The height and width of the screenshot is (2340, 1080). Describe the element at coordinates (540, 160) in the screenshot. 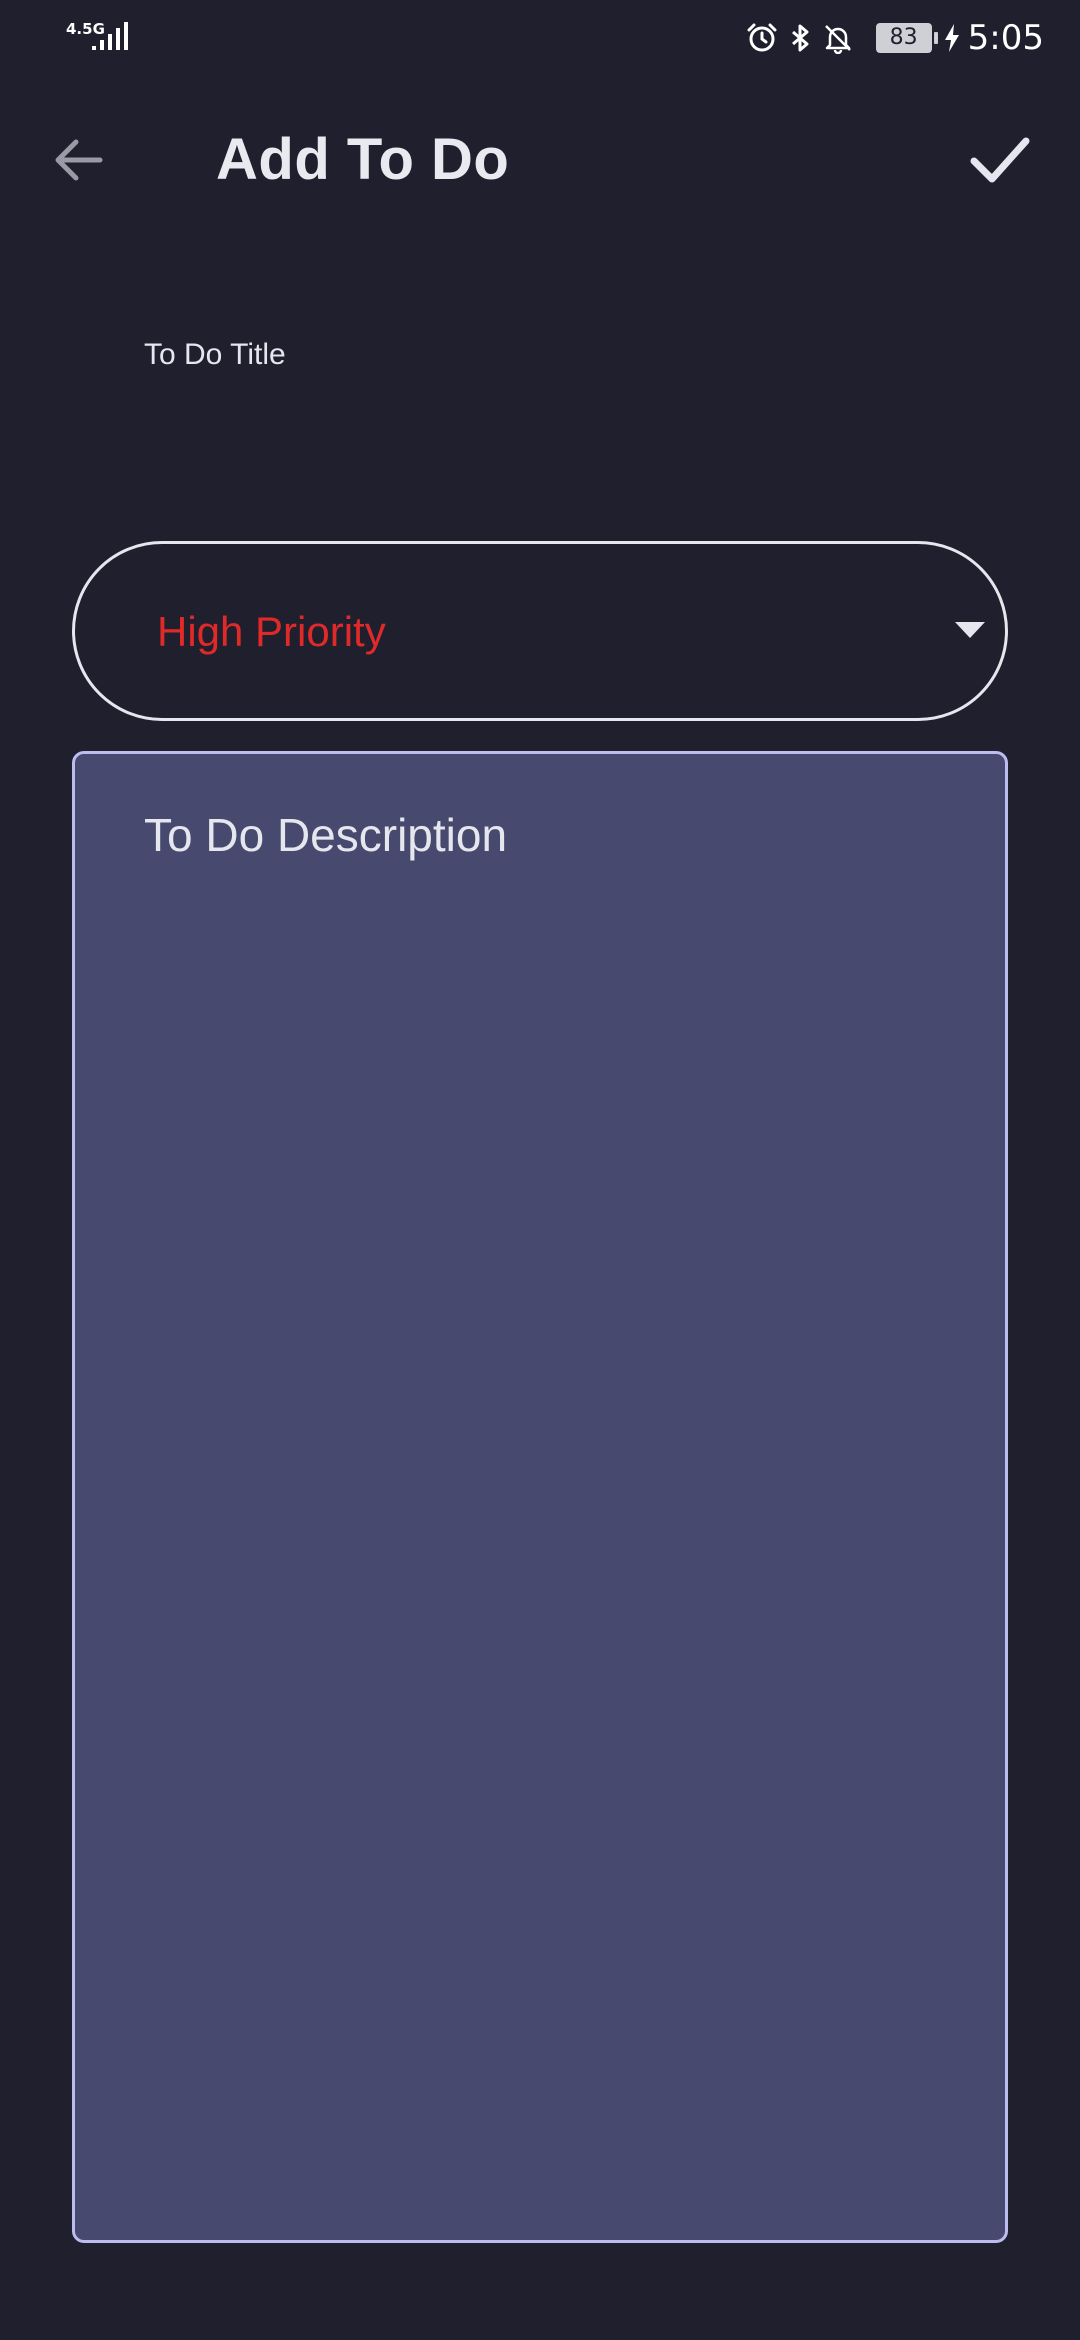

I see `app-bar: Add To Do` at that location.